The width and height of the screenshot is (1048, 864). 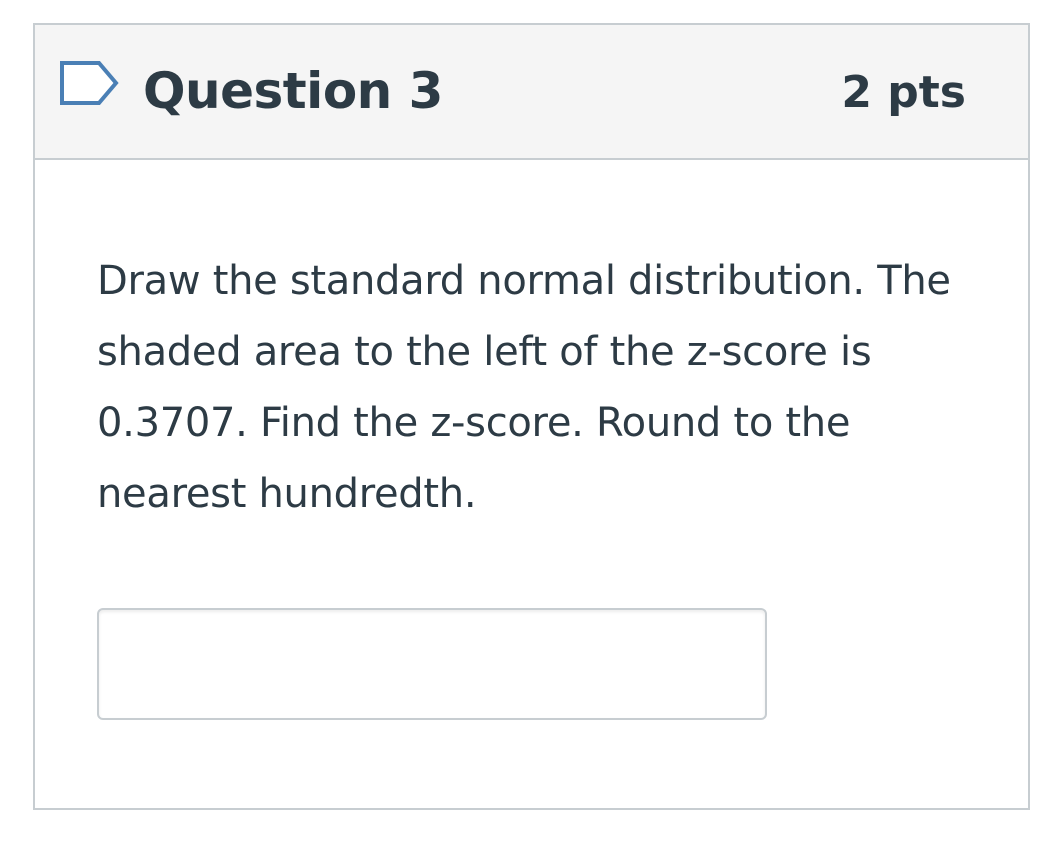 I want to click on question-points: 2 pts, so click(x=903, y=92).